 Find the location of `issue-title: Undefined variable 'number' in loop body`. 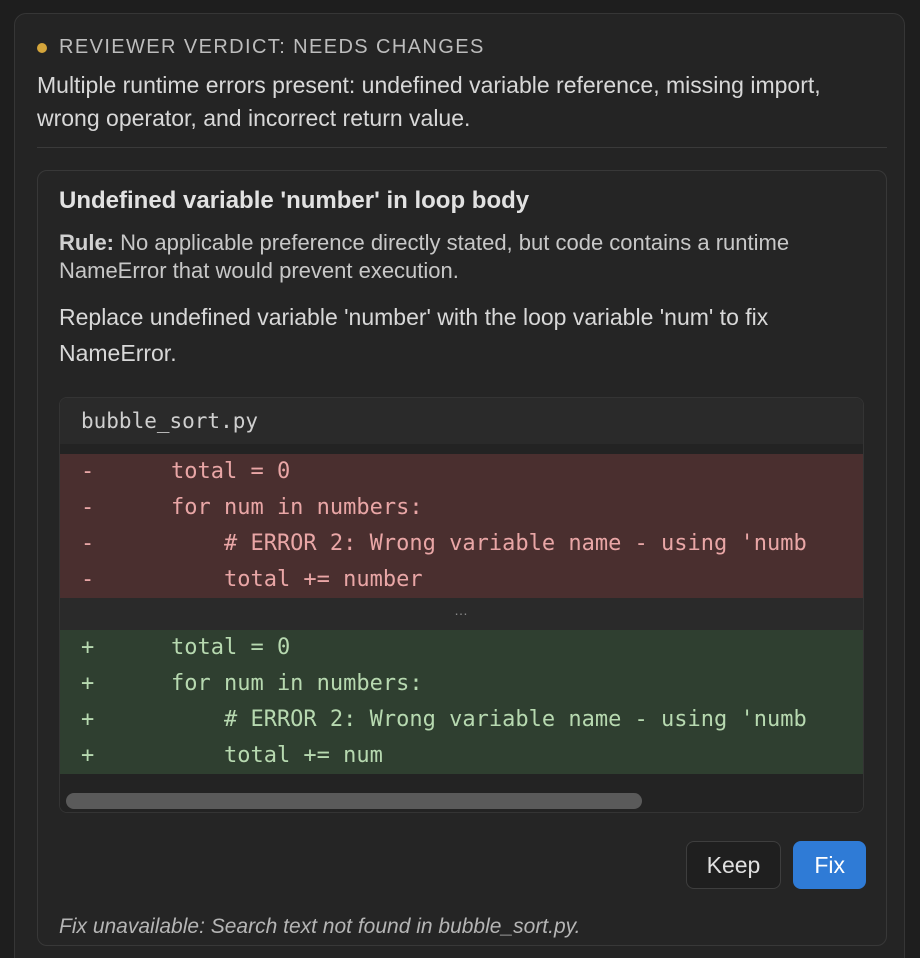

issue-title: Undefined variable 'number' in loop body is located at coordinates (294, 200).